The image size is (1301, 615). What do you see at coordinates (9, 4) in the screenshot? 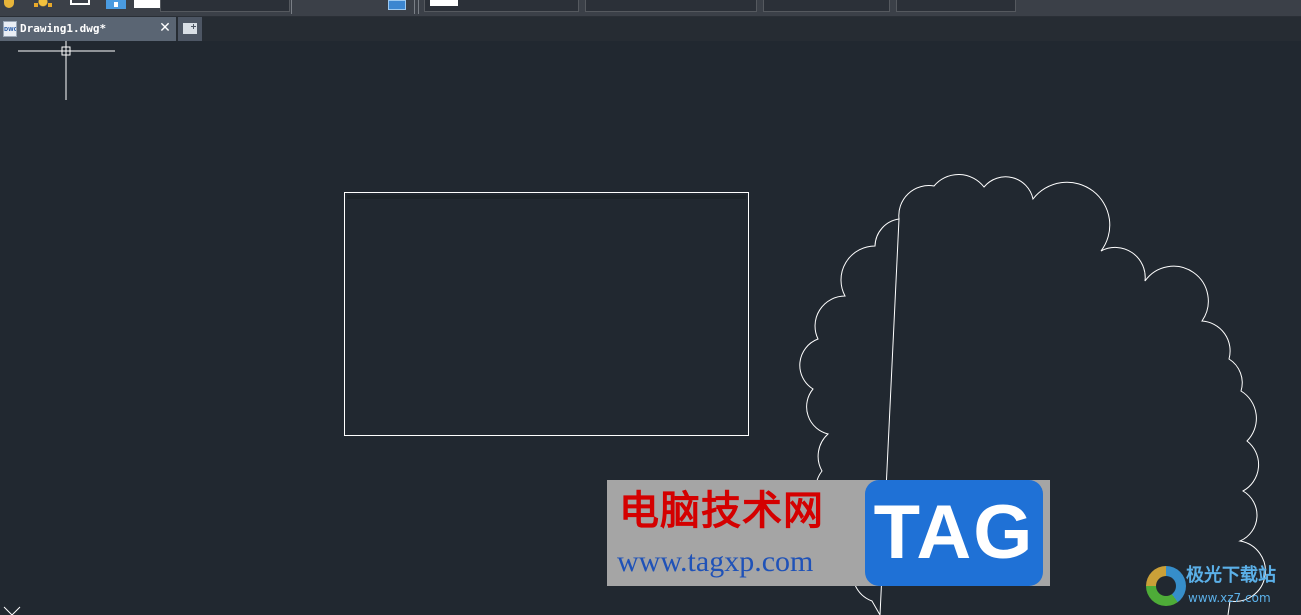
I see `lightbulb-icon` at bounding box center [9, 4].